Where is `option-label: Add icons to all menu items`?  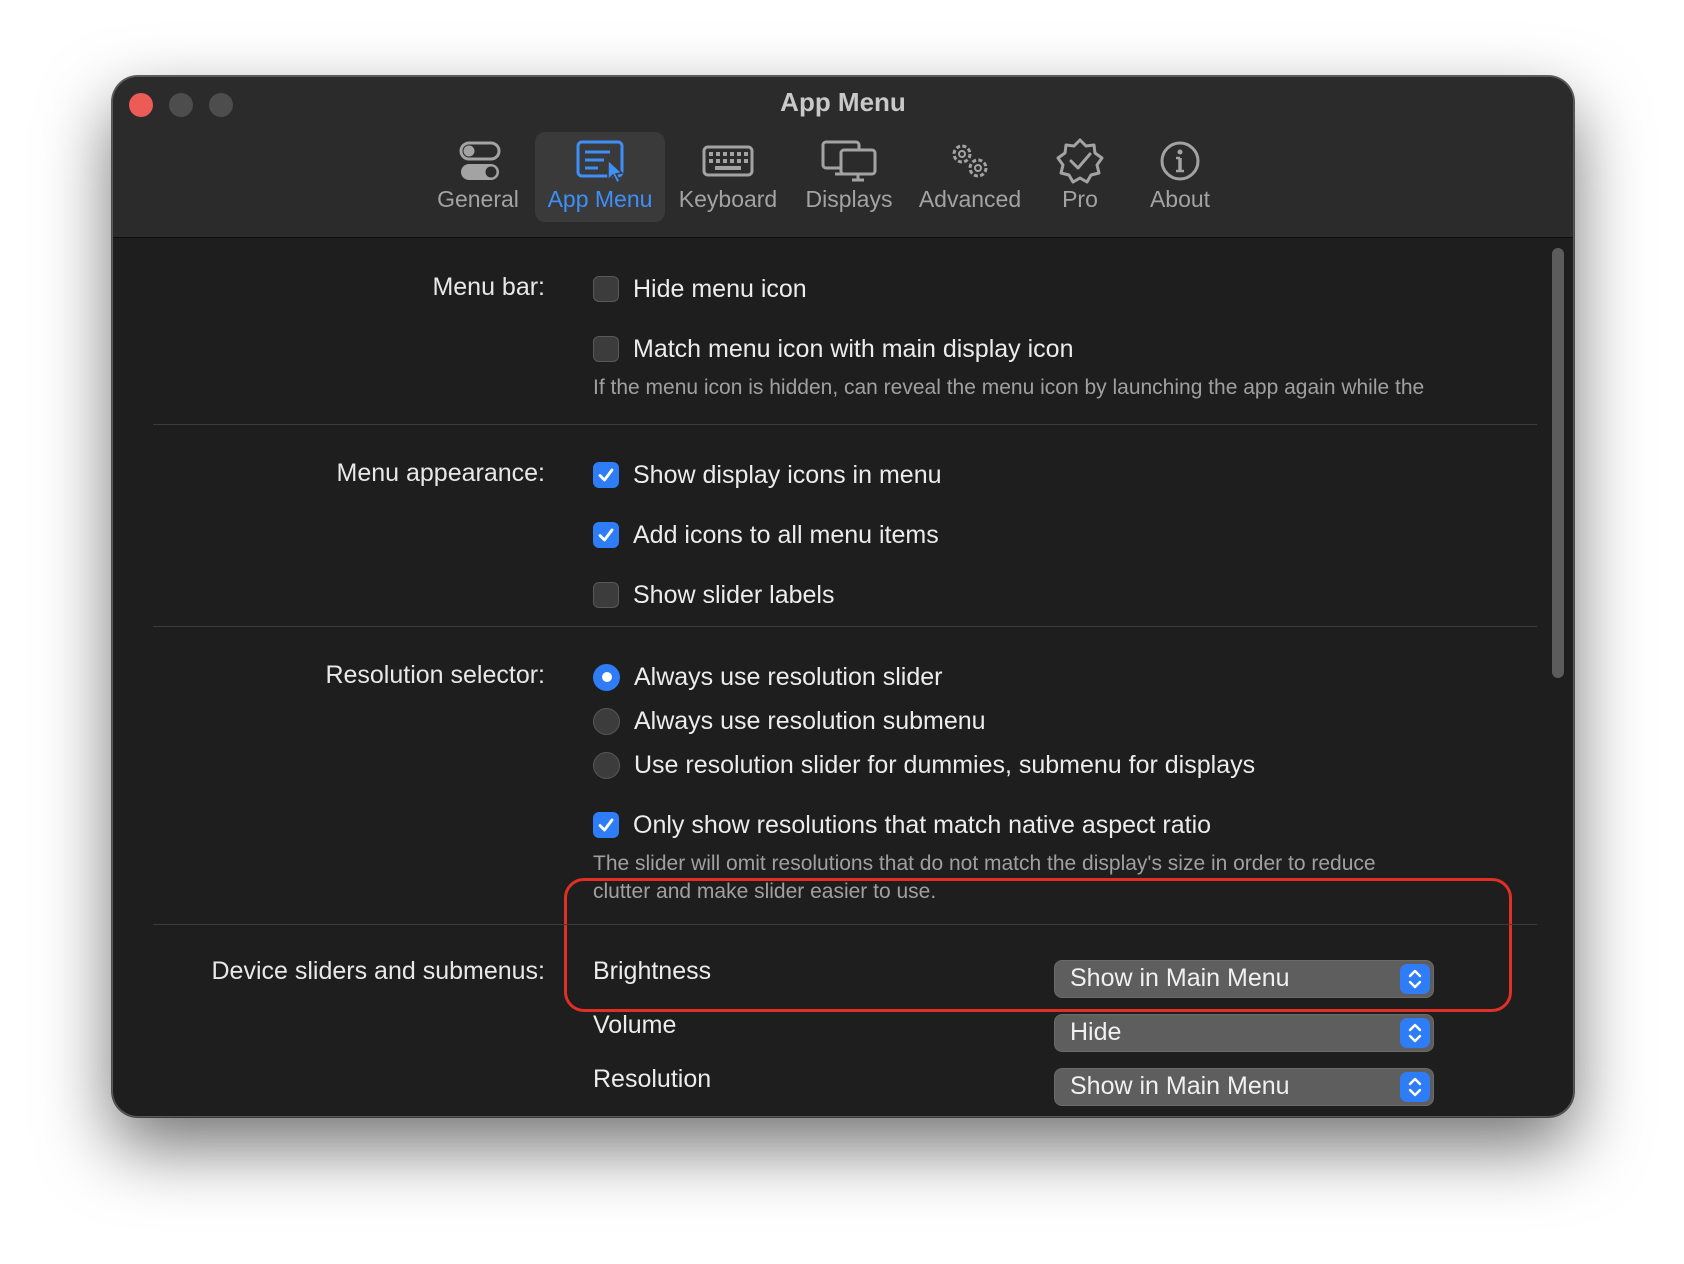
option-label: Add icons to all menu items is located at coordinates (786, 534).